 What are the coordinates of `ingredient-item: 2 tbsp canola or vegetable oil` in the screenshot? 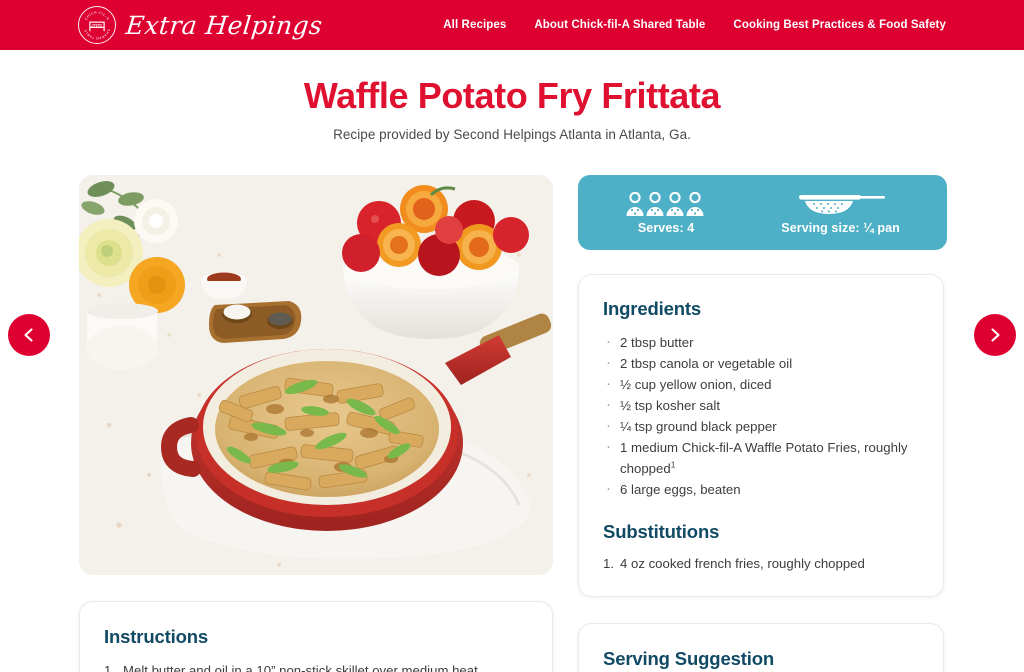 It's located at (761, 363).